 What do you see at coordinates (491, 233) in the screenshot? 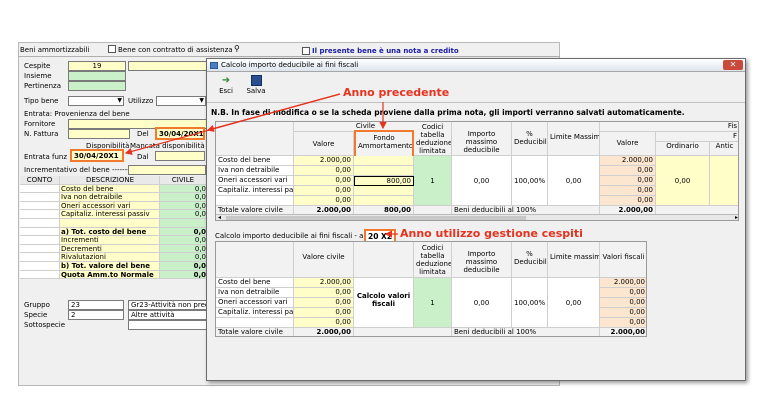
I see `annotation-anno-utilizzo: Anno utilizzo gestione cespiti` at bounding box center [491, 233].